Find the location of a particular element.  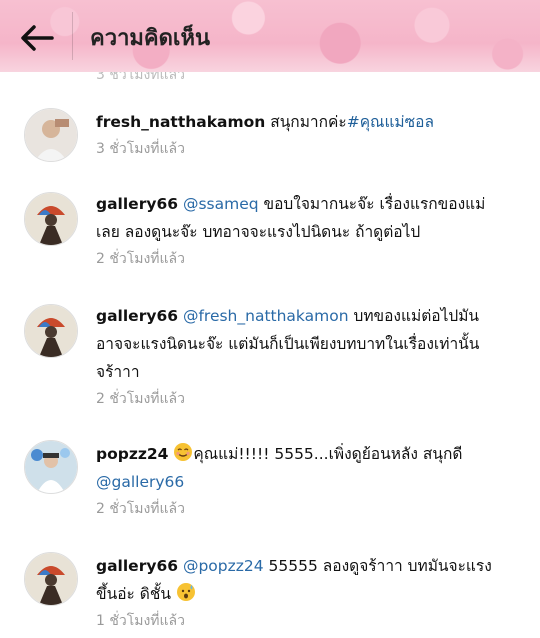

comment-text: fresh_natthakamon สนุกมากค่ะ#คุณแม่ซอล is located at coordinates (299, 122).